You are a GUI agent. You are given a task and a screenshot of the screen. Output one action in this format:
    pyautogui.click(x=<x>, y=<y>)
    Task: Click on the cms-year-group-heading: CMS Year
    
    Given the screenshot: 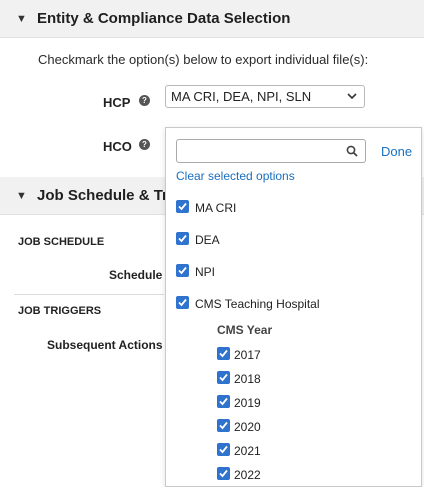 What is the action you would take?
    pyautogui.click(x=245, y=330)
    